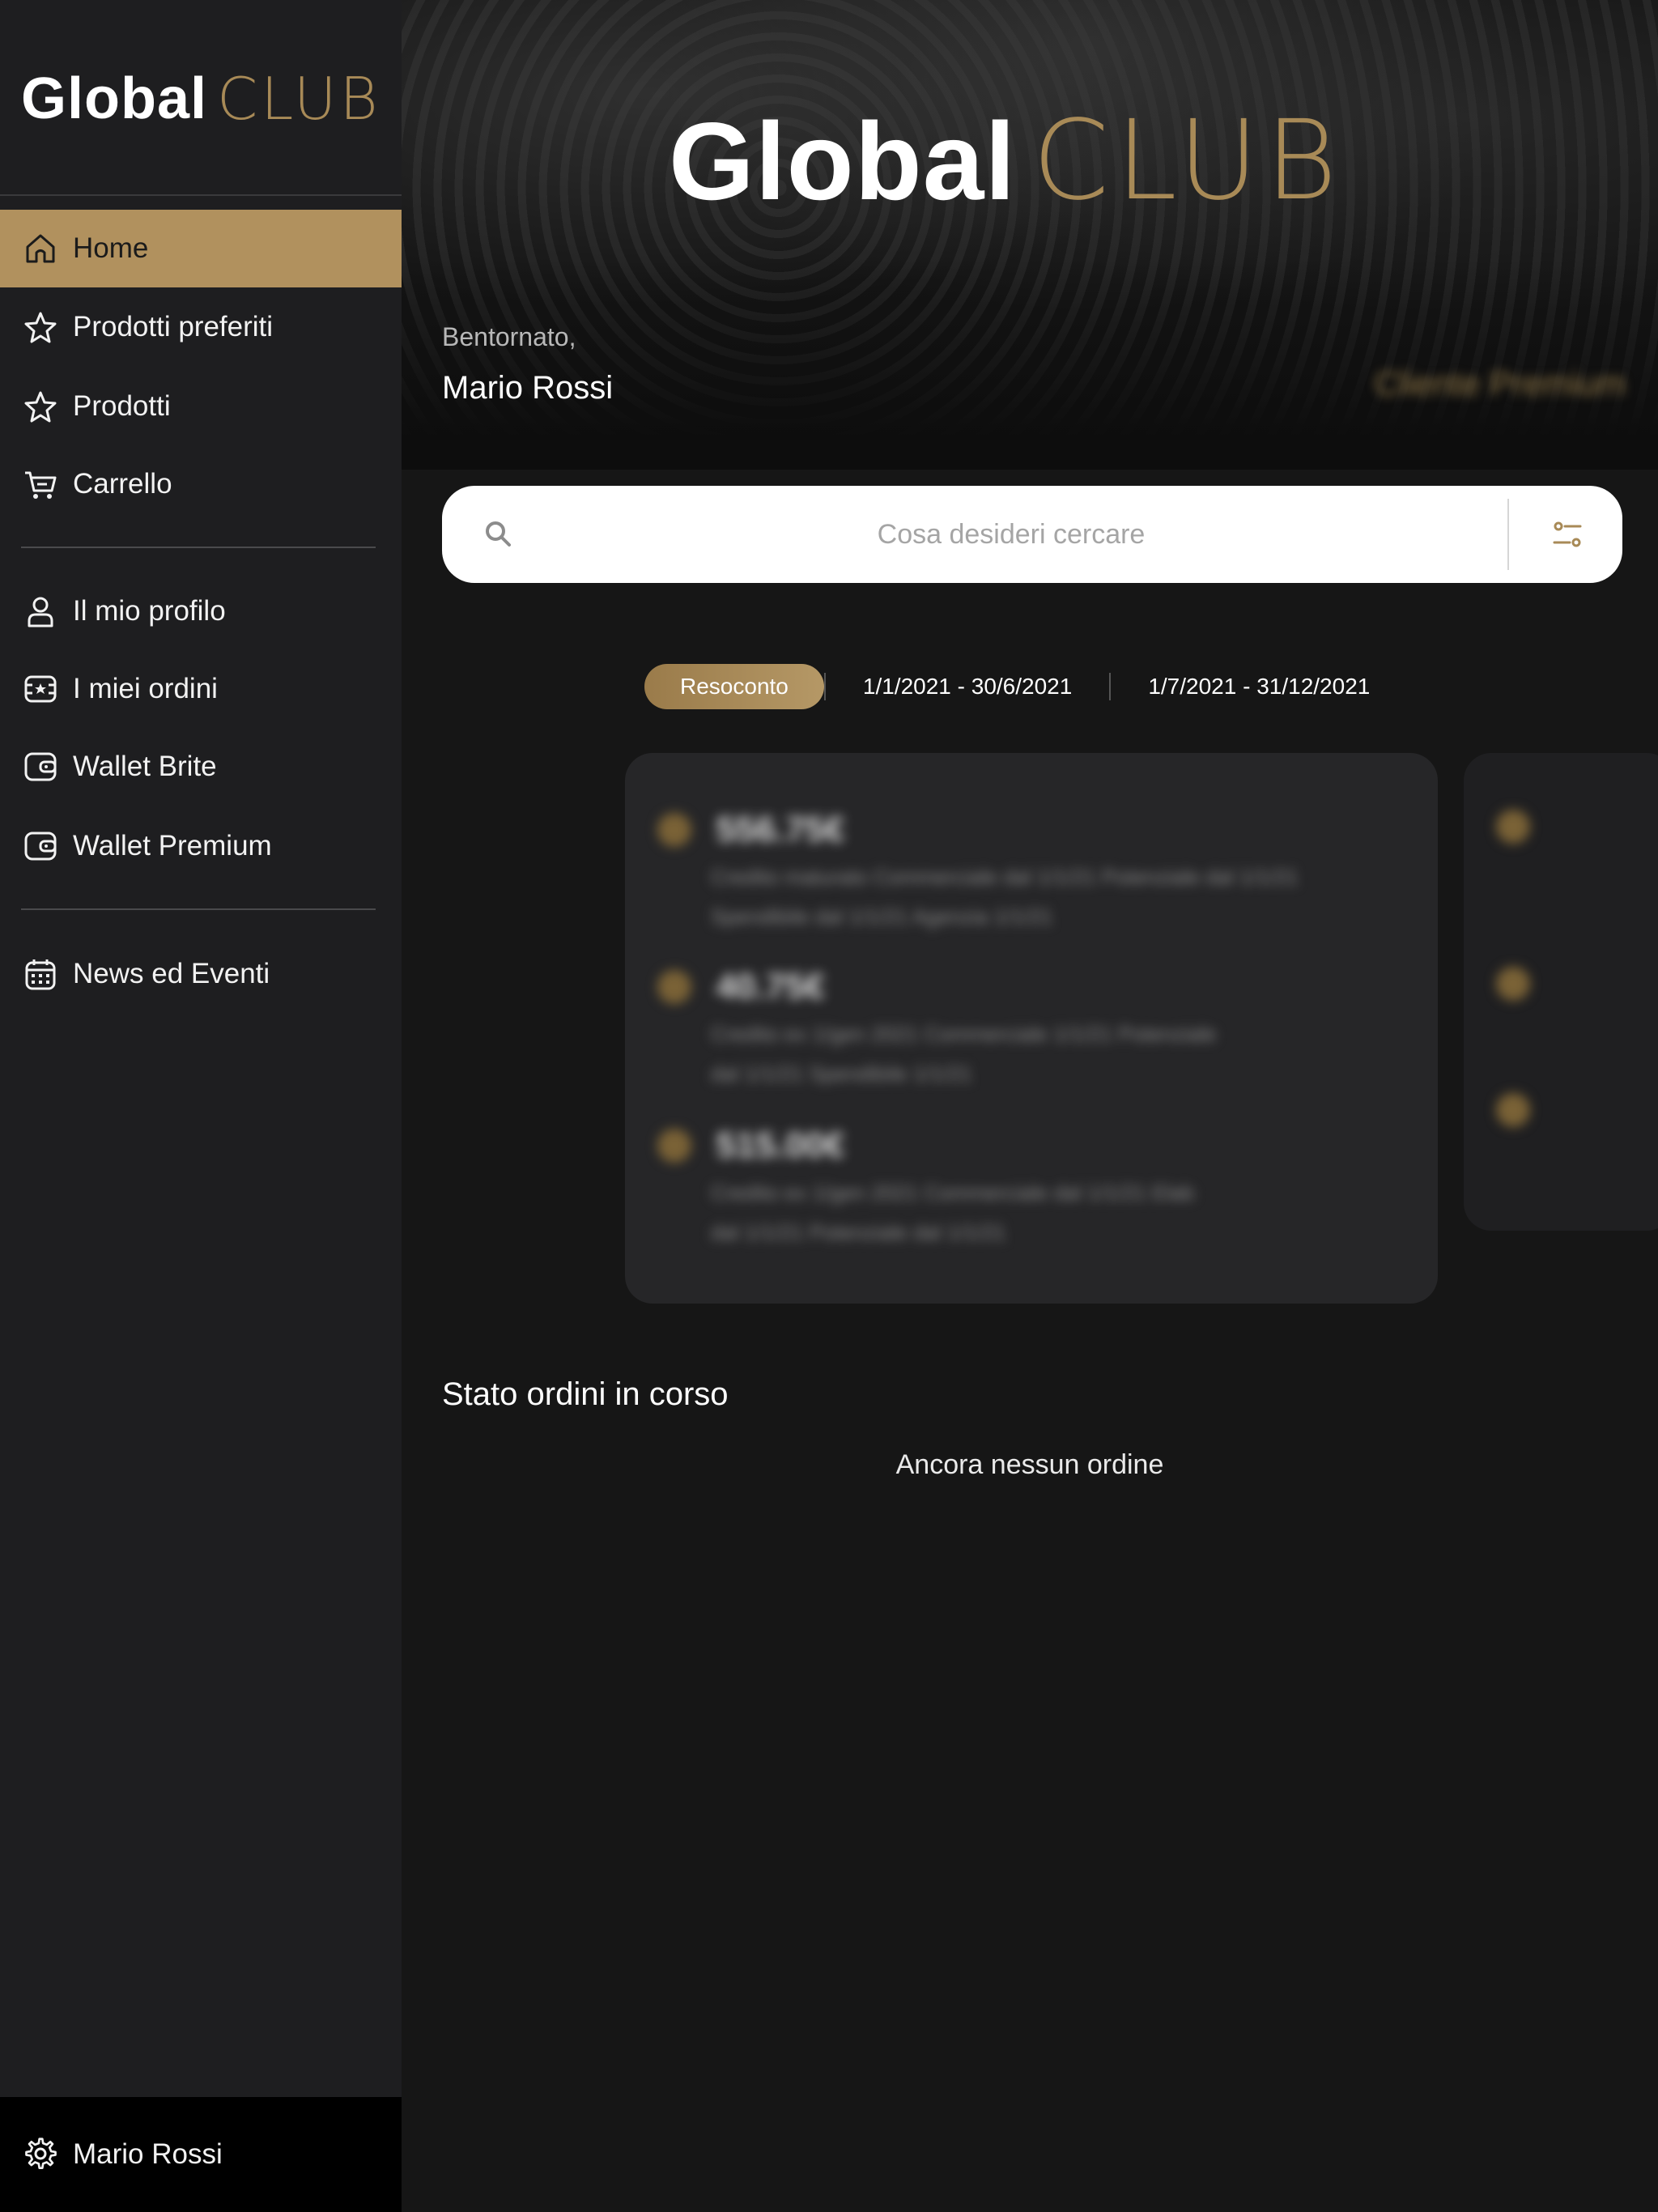 Image resolution: width=1658 pixels, height=2212 pixels. What do you see at coordinates (171, 974) in the screenshot?
I see `sidebar-item-label: News ed Eventi` at bounding box center [171, 974].